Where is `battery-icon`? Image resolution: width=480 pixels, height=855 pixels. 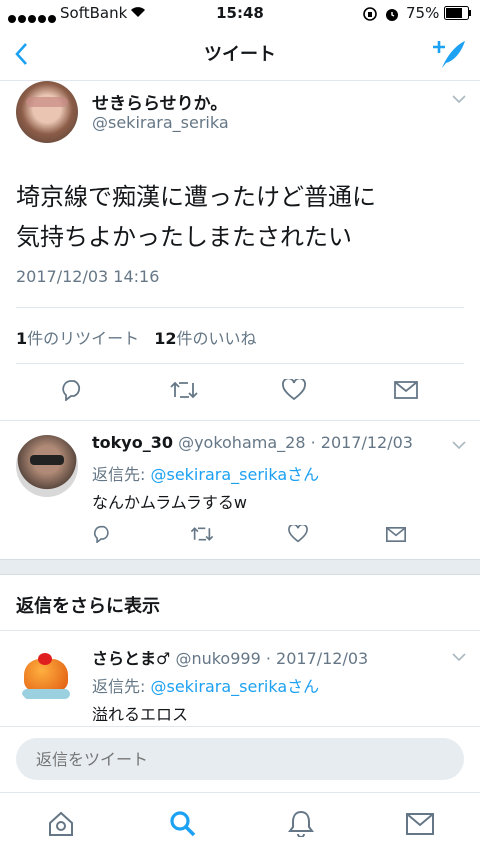 battery-icon is located at coordinates (458, 13).